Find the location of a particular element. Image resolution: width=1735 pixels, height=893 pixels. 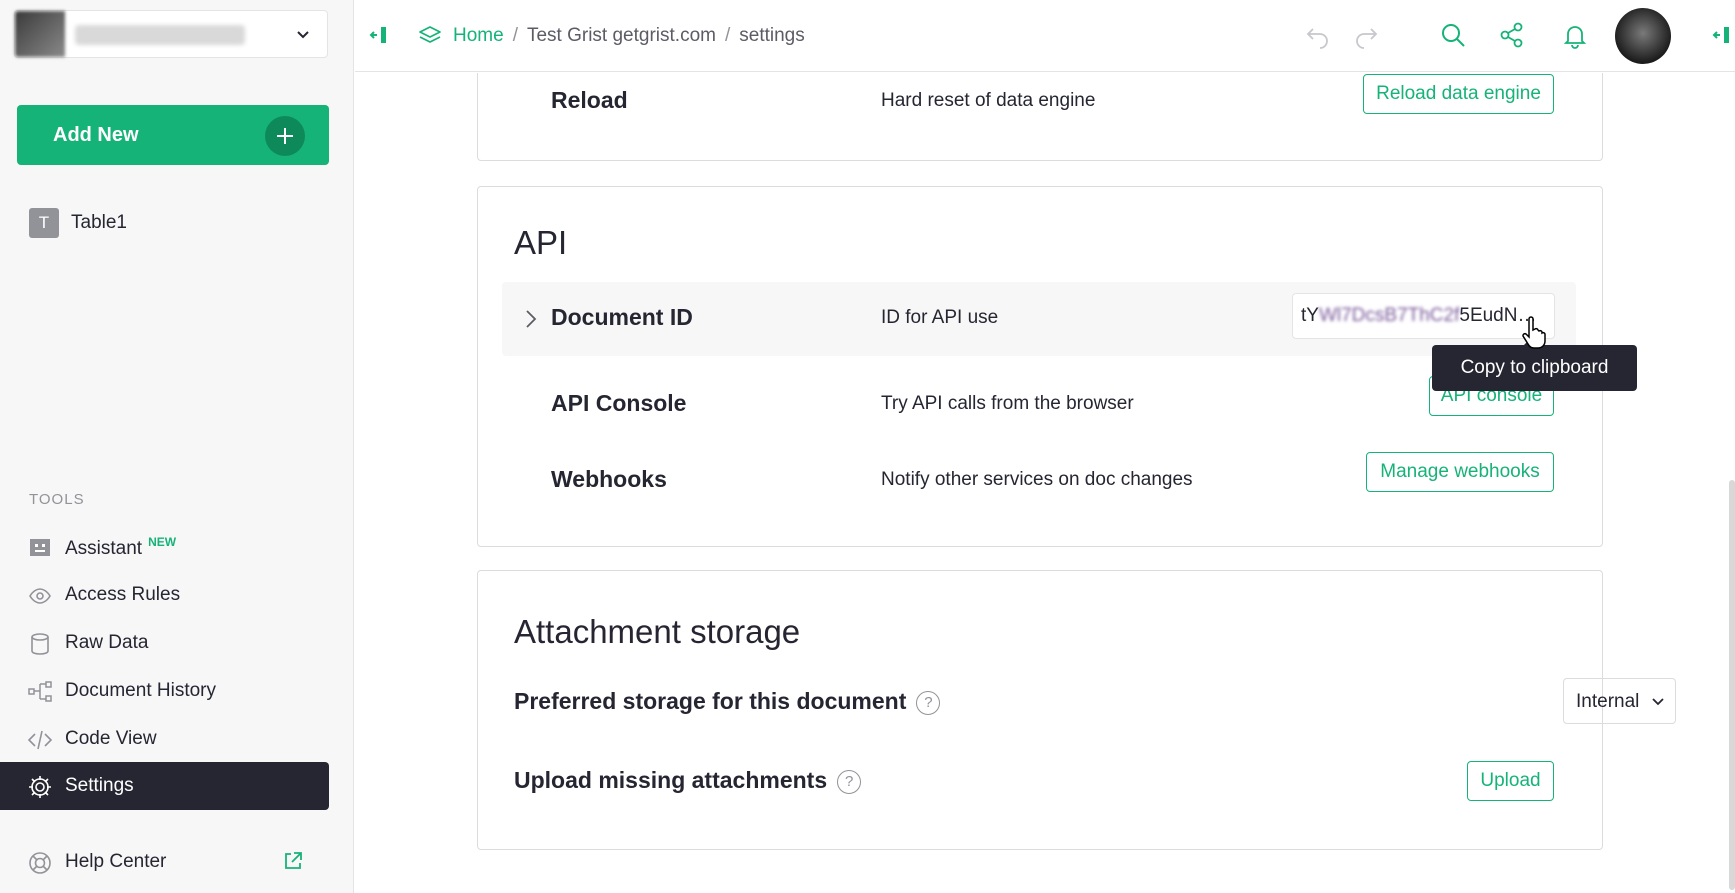

preferred-storage-text: Preferred storage for this document is located at coordinates (710, 701).